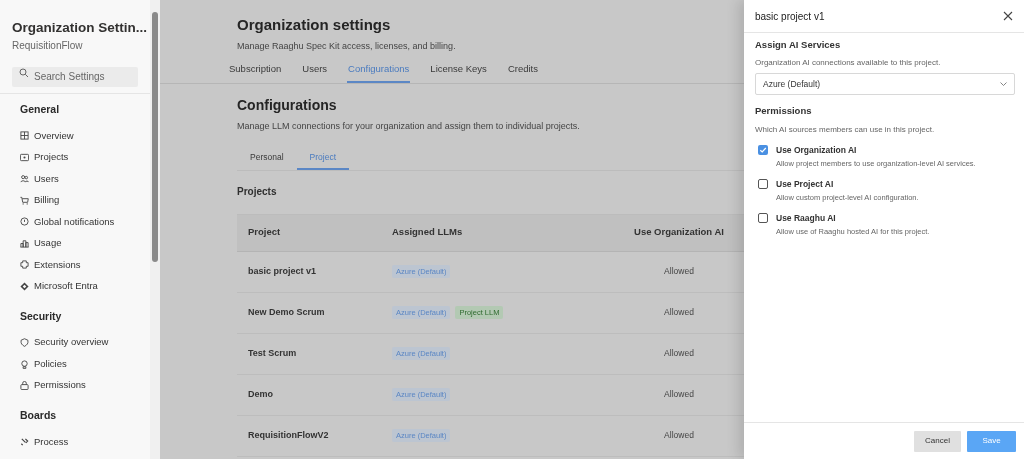 The width and height of the screenshot is (1024, 459). Describe the element at coordinates (679, 232) in the screenshot. I see `column-header: Use Organization AI` at that location.